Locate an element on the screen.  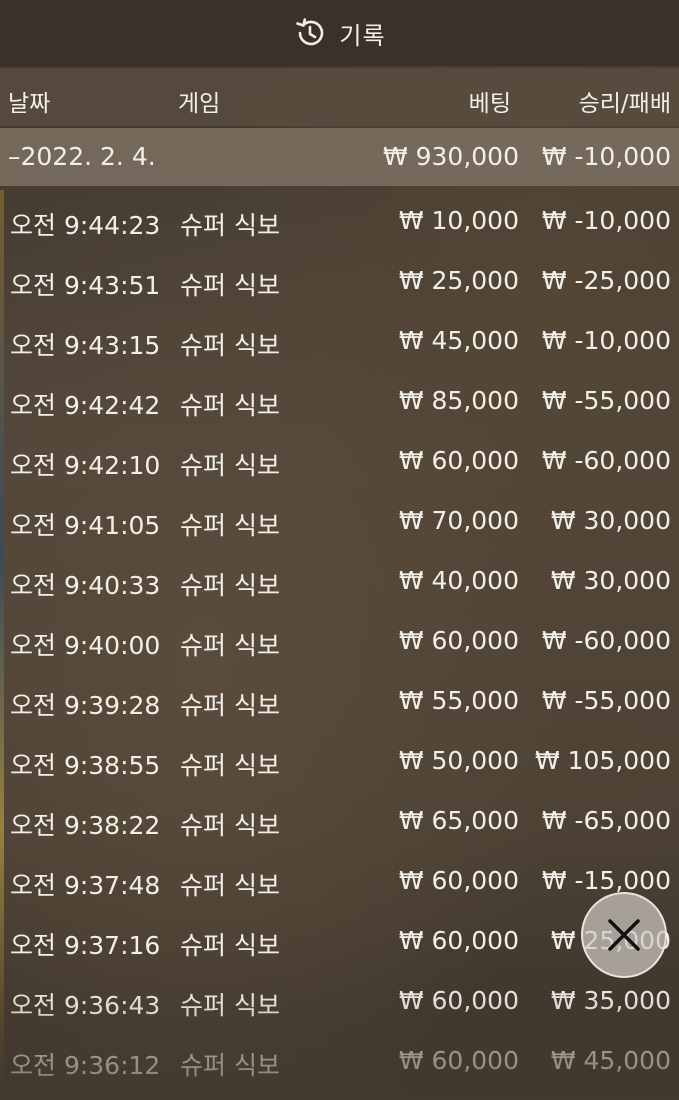
row-time: 오전 9:36:12 is located at coordinates (85, 1065).